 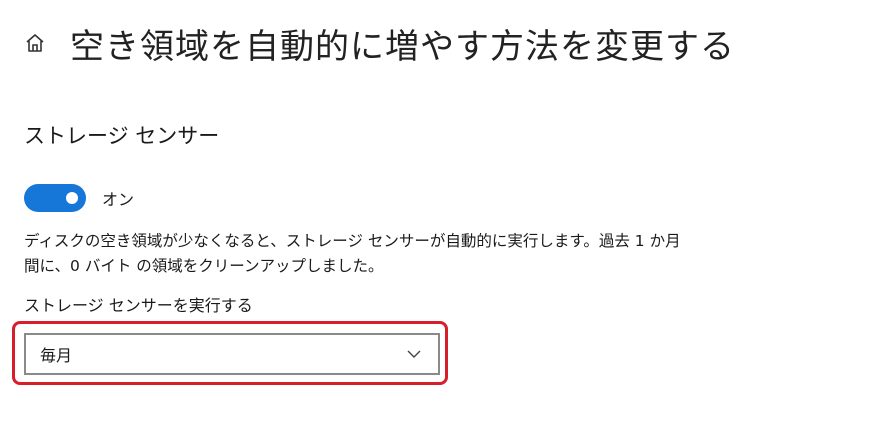 I want to click on run-frequency-selected-value: 毎月, so click(x=56, y=355).